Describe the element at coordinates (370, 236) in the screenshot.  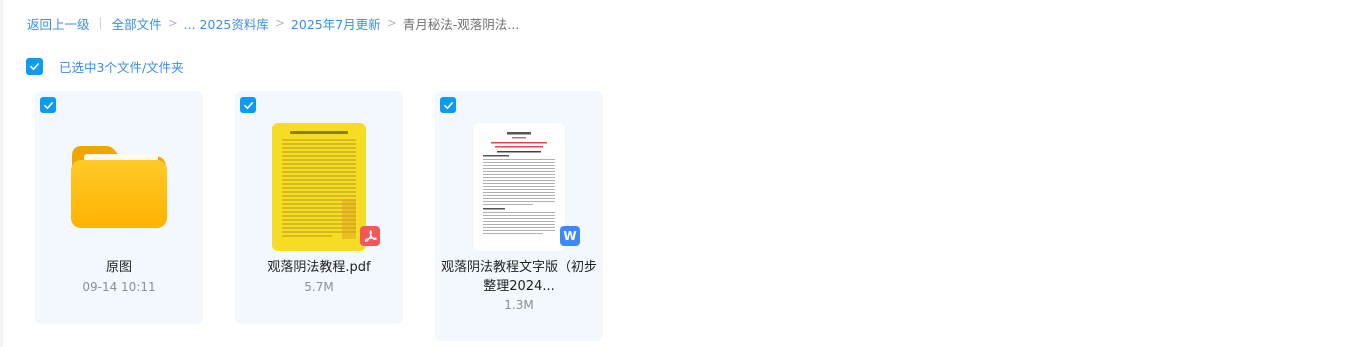
I see `pdf-icon` at that location.